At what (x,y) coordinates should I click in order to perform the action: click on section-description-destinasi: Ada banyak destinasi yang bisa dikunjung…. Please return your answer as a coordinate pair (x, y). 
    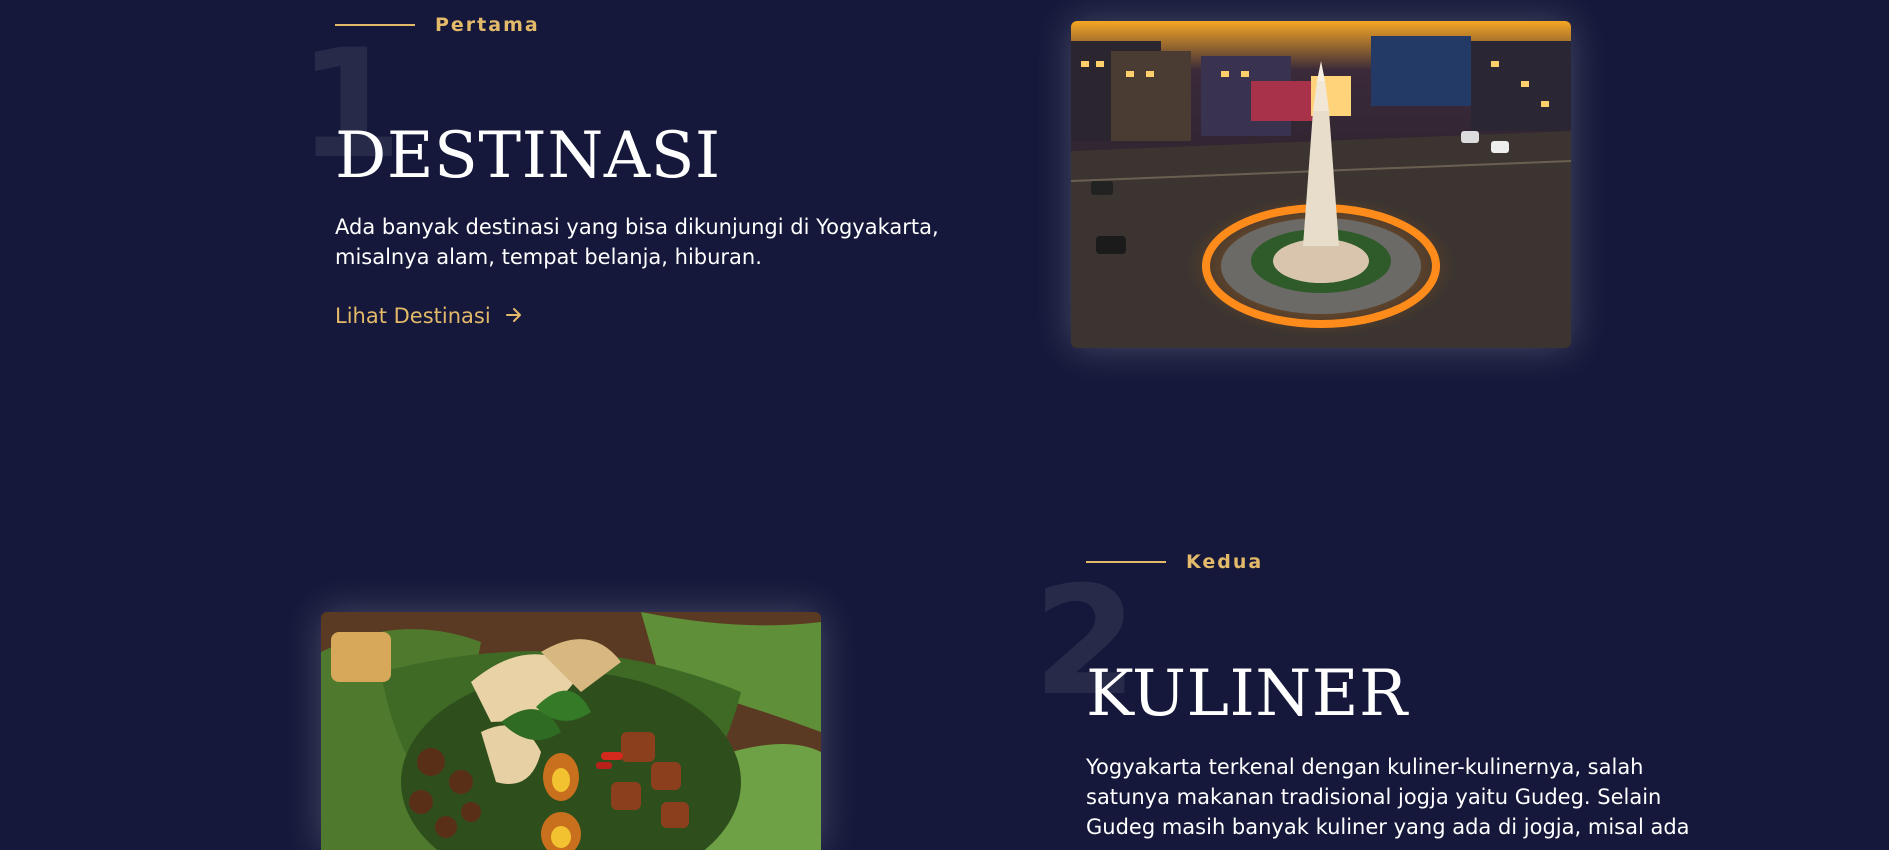
    Looking at the image, I should click on (655, 242).